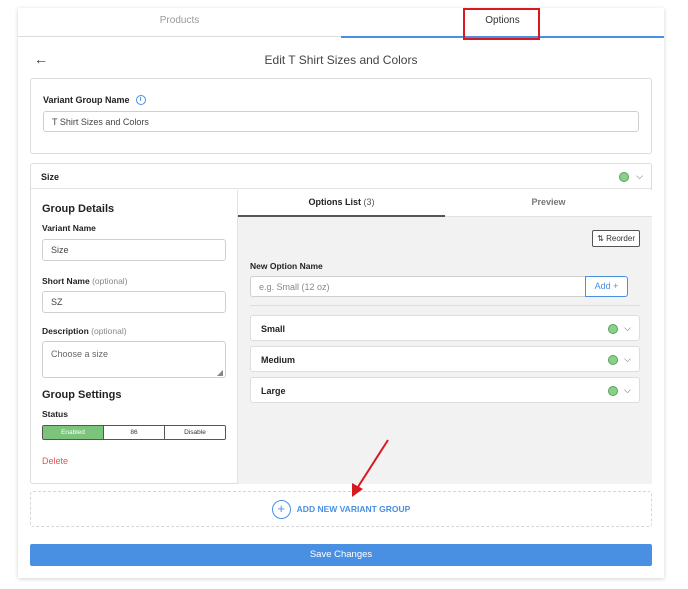  What do you see at coordinates (445, 359) in the screenshot?
I see `option-row-medium: Medium ⌵` at bounding box center [445, 359].